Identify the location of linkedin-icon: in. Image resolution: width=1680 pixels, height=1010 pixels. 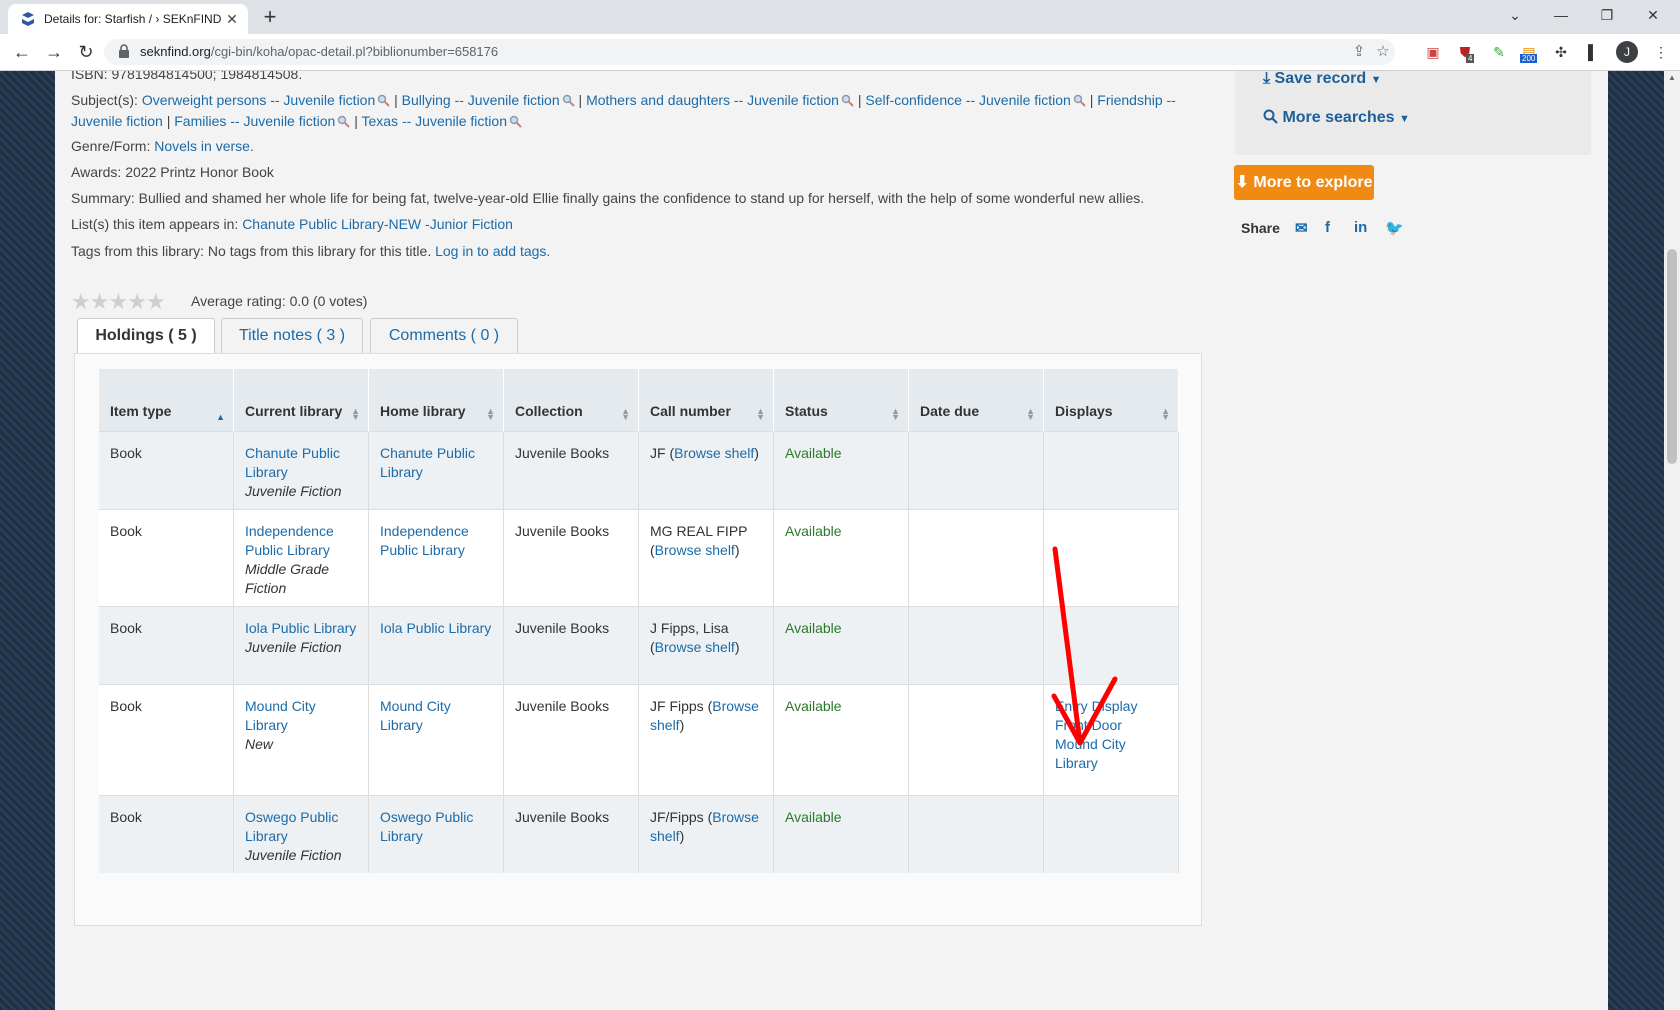
(1360, 227).